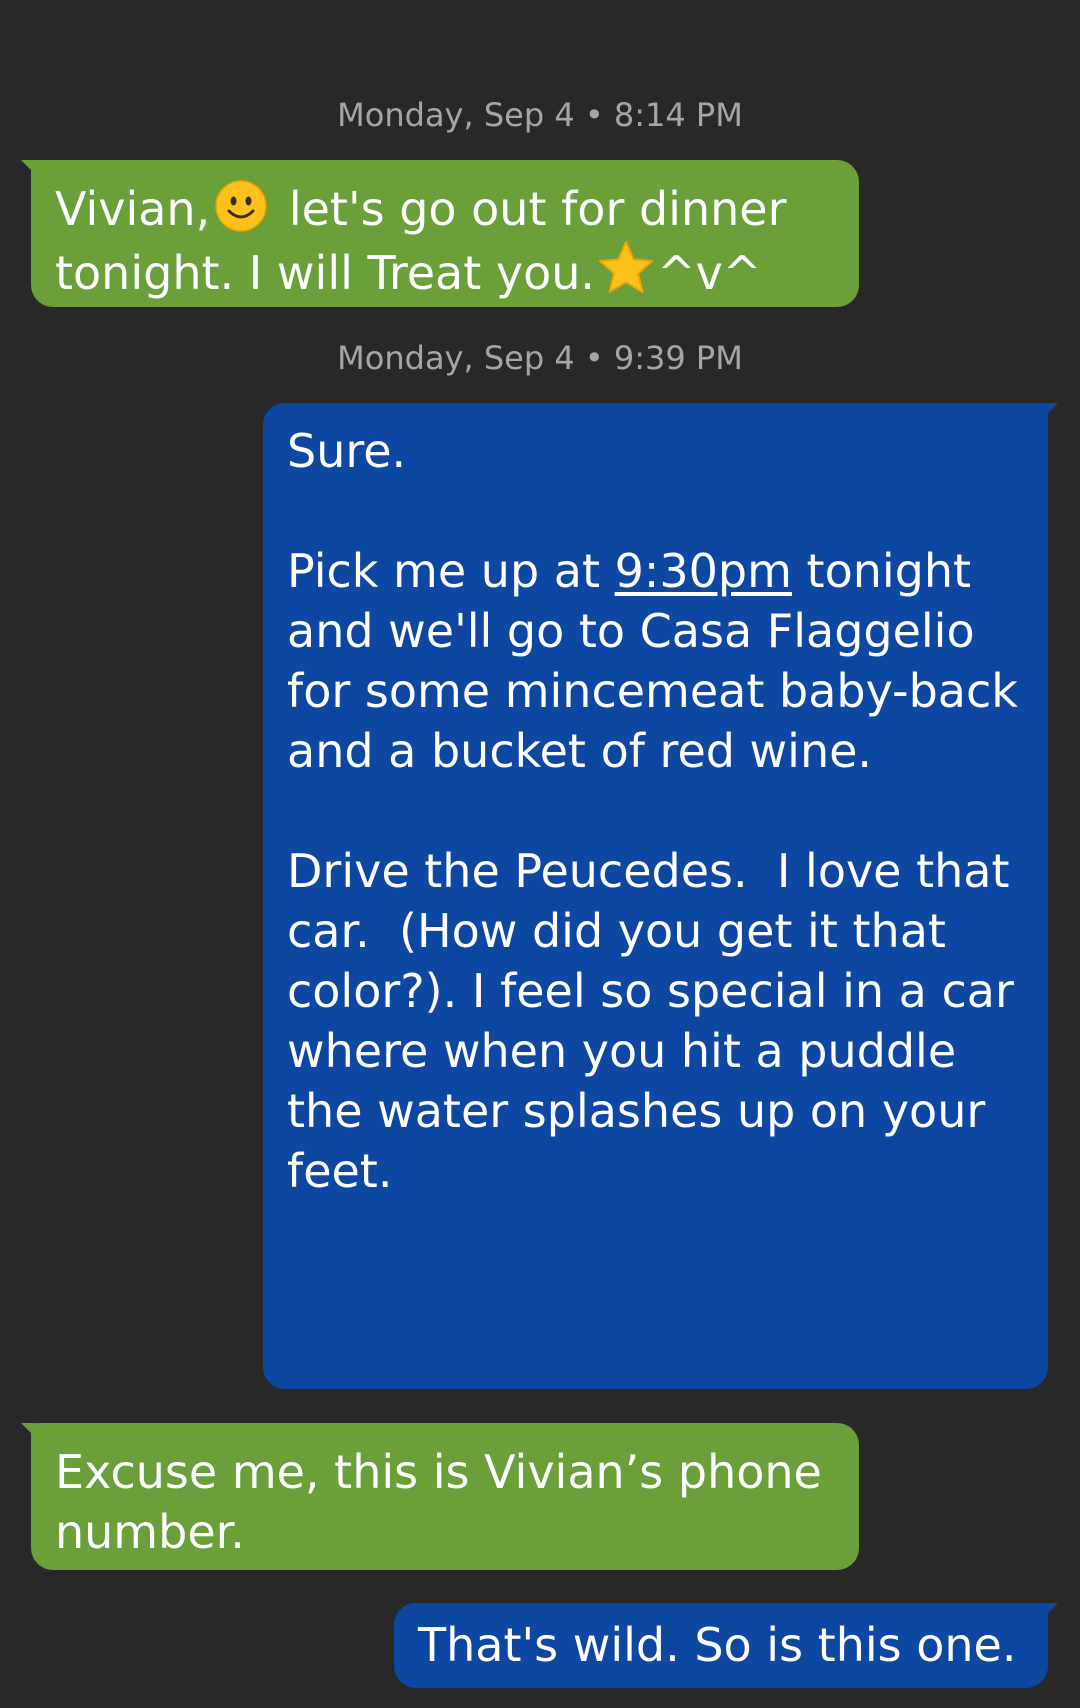  What do you see at coordinates (540, 115) in the screenshot?
I see `timestamp: Monday, Sep 4 • 8:14 PM` at bounding box center [540, 115].